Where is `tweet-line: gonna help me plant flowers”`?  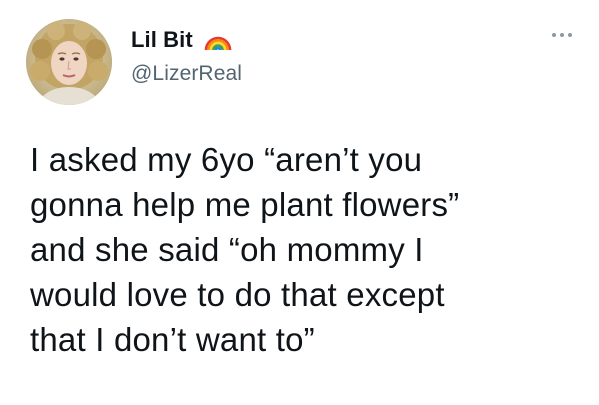
tweet-line: gonna help me plant flowers” is located at coordinates (245, 204).